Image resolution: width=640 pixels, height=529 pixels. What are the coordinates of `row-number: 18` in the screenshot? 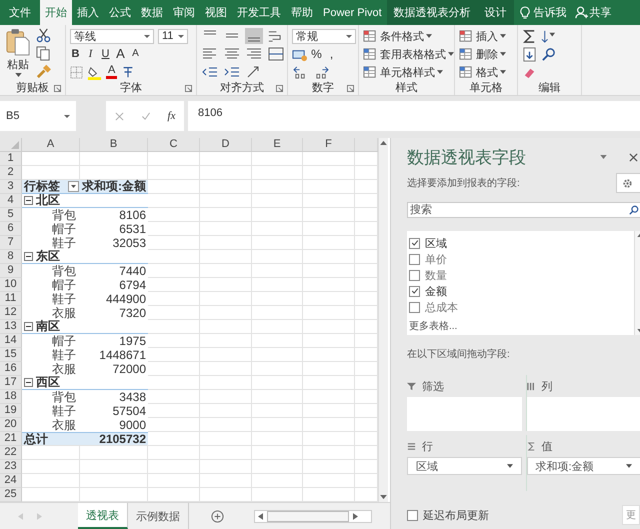 It's located at (11, 397).